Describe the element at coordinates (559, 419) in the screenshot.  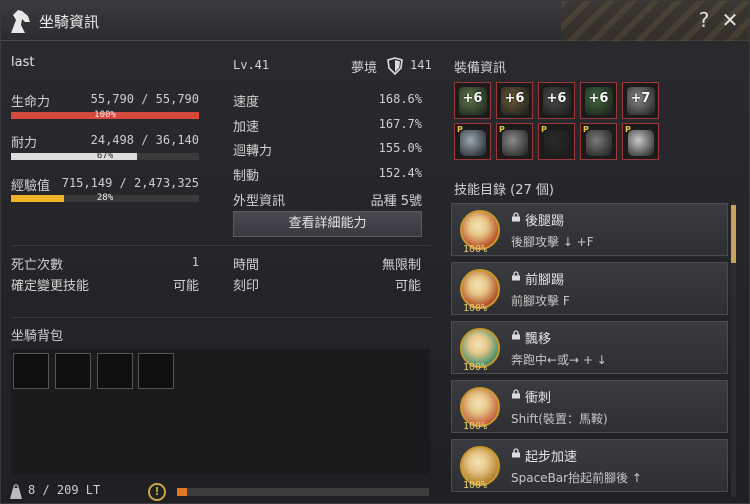
I see `skill-command: Shift(裝置：馬鞍)` at that location.